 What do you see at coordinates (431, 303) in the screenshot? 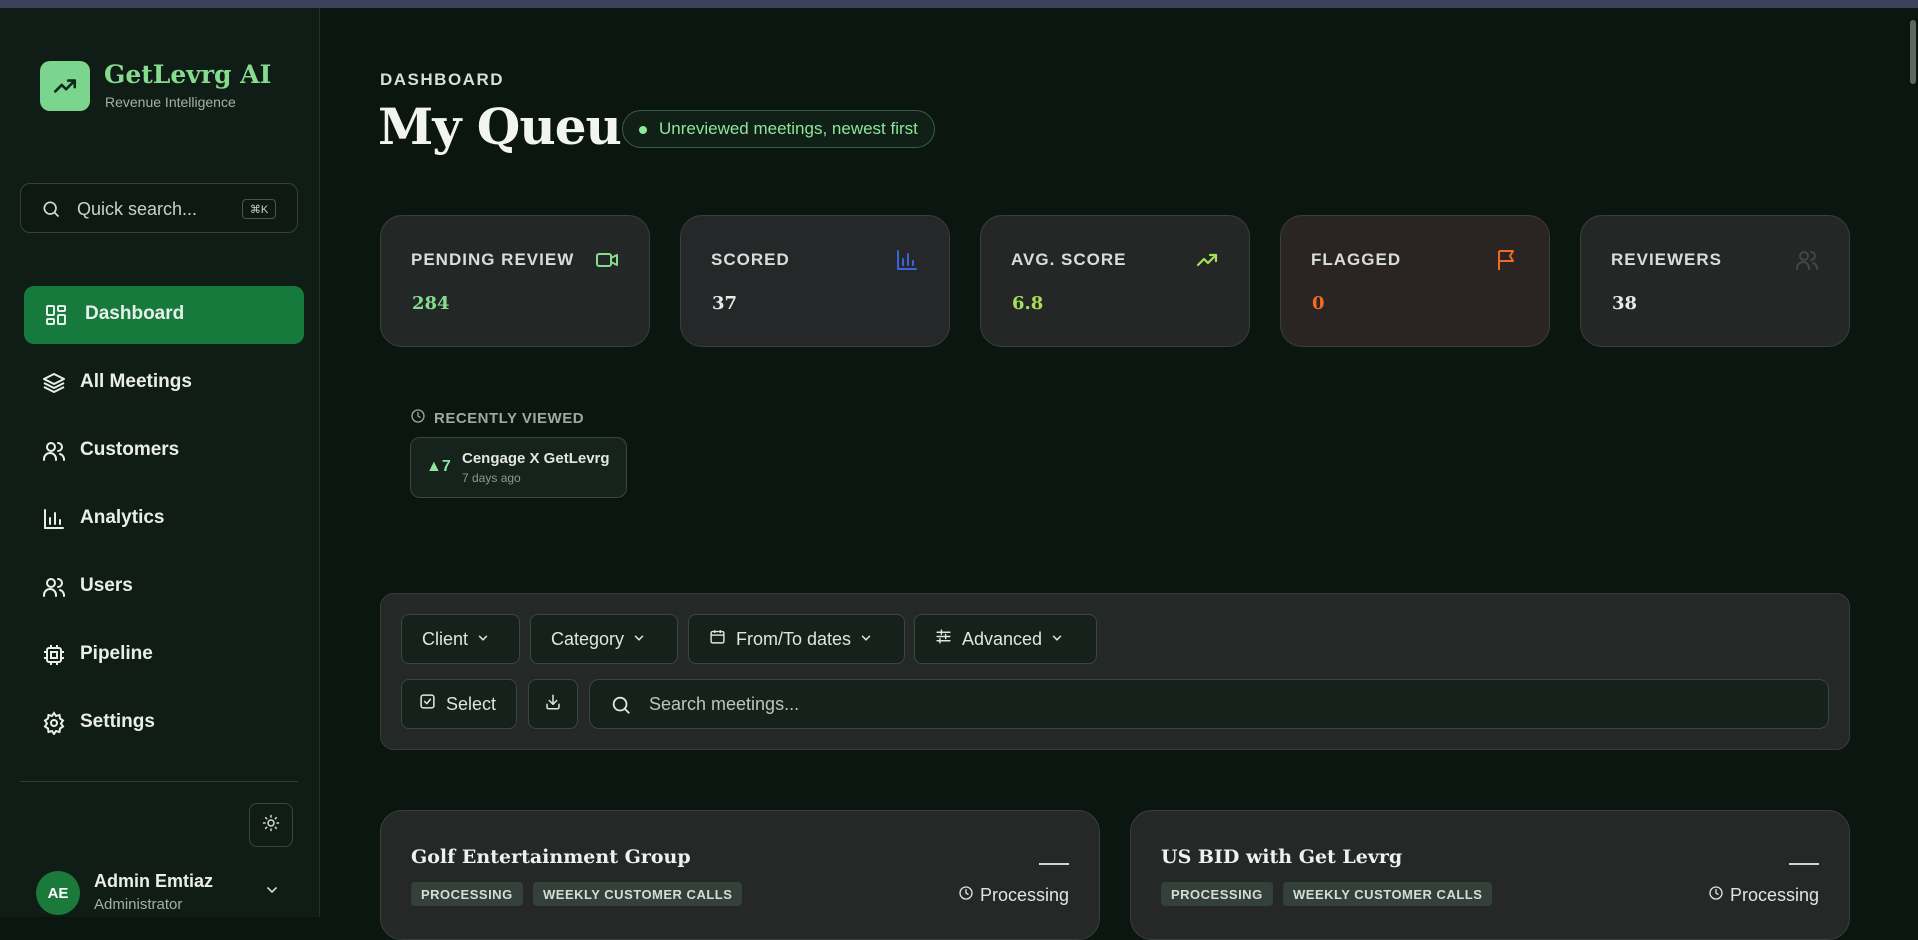
I see `stat-value: 284` at bounding box center [431, 303].